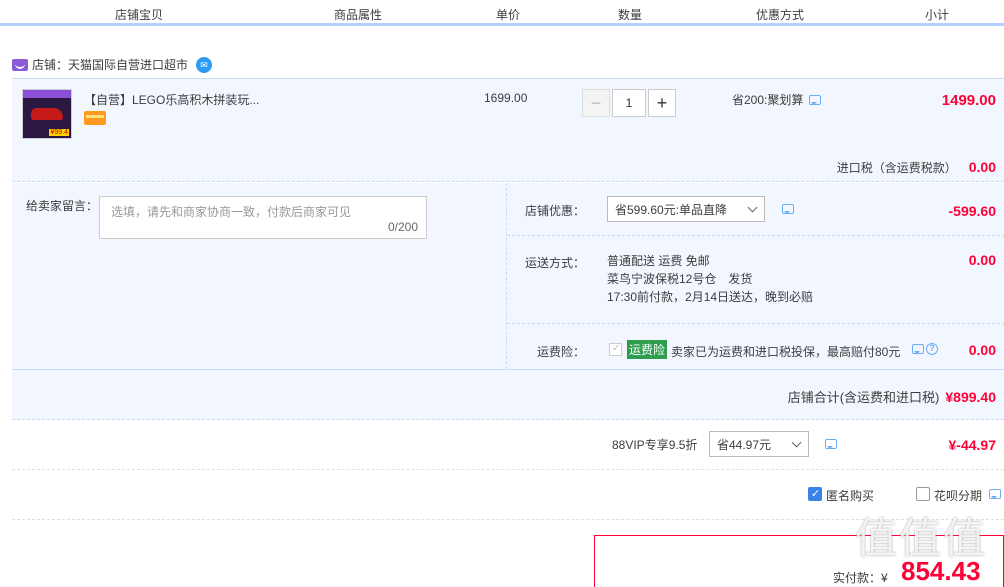 The width and height of the screenshot is (1004, 587). What do you see at coordinates (554, 263) in the screenshot?
I see `shipping-label: 运送方式：` at bounding box center [554, 263].